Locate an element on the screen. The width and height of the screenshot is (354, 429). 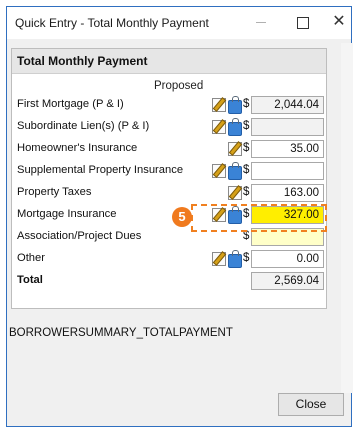
row-label: Homeowner's Insurance is located at coordinates (77, 148).